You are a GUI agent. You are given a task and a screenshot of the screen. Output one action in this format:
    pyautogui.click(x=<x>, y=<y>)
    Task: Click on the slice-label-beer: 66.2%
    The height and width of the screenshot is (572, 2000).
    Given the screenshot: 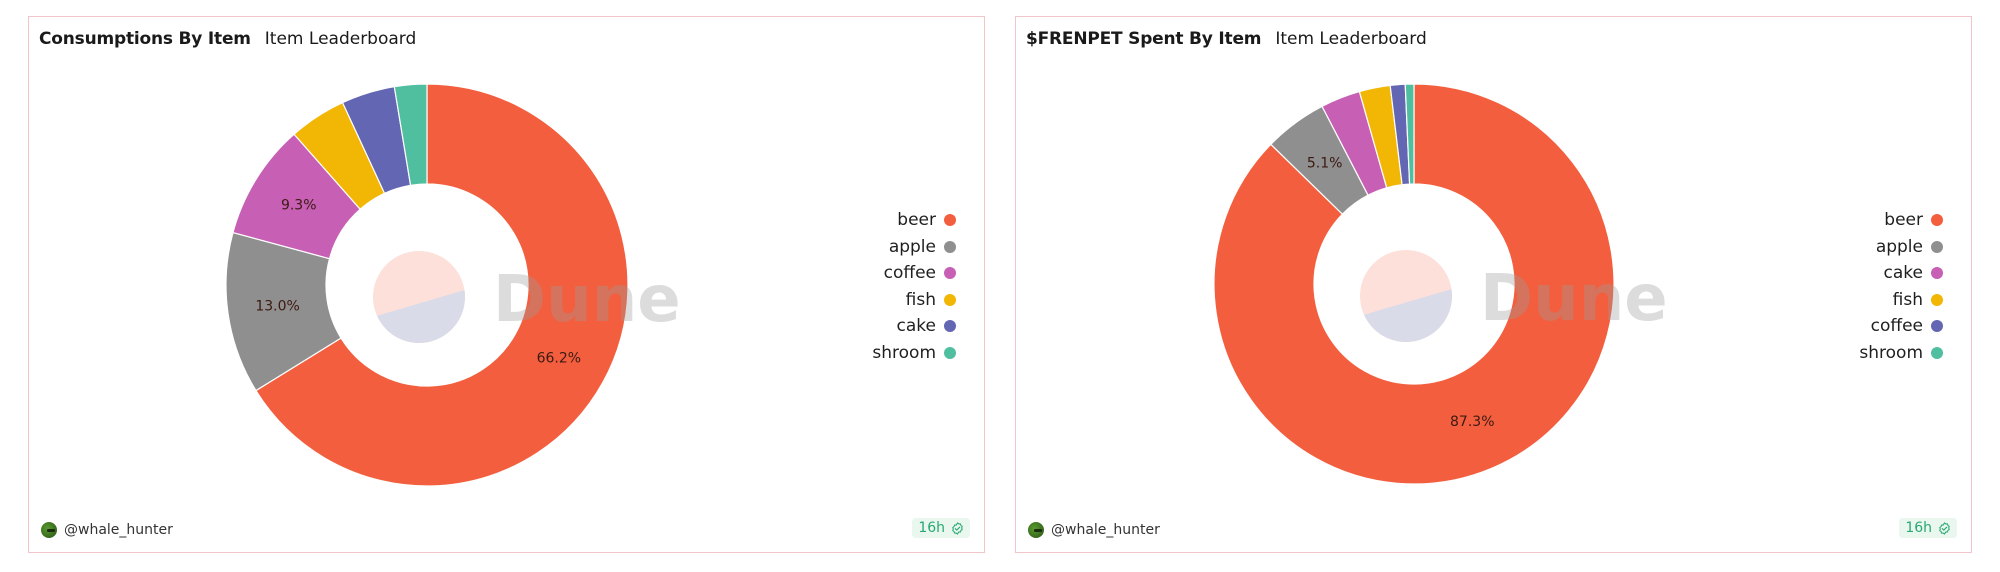 What is the action you would take?
    pyautogui.click(x=559, y=359)
    